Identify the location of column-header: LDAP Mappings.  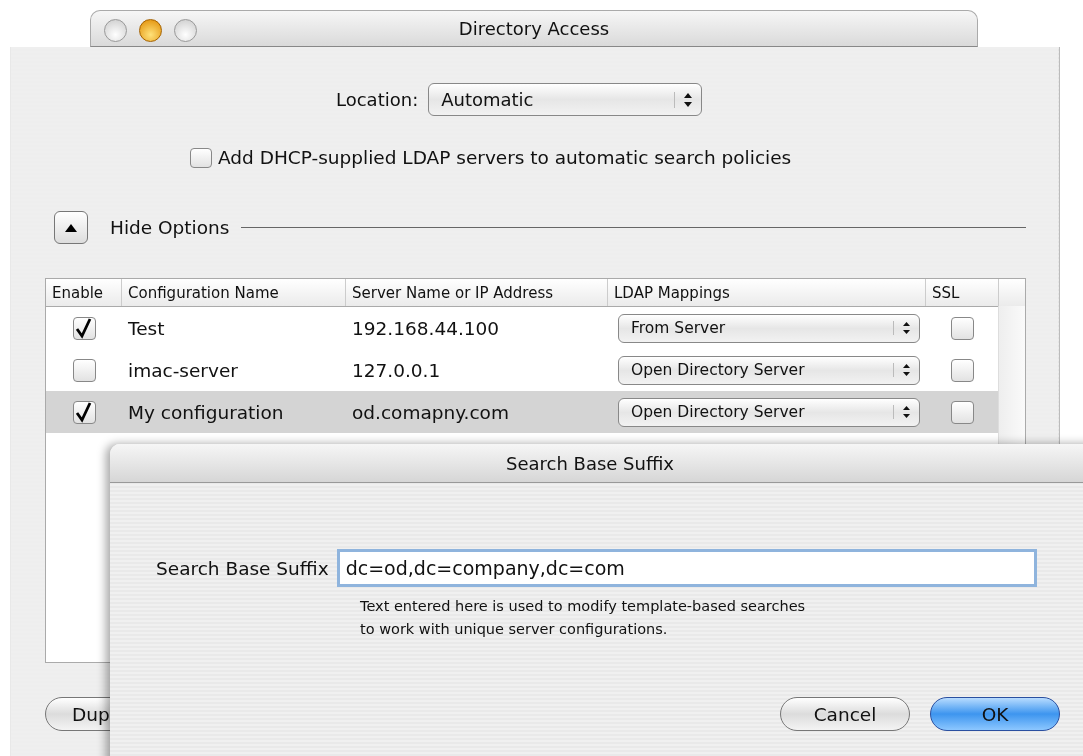
(767, 292).